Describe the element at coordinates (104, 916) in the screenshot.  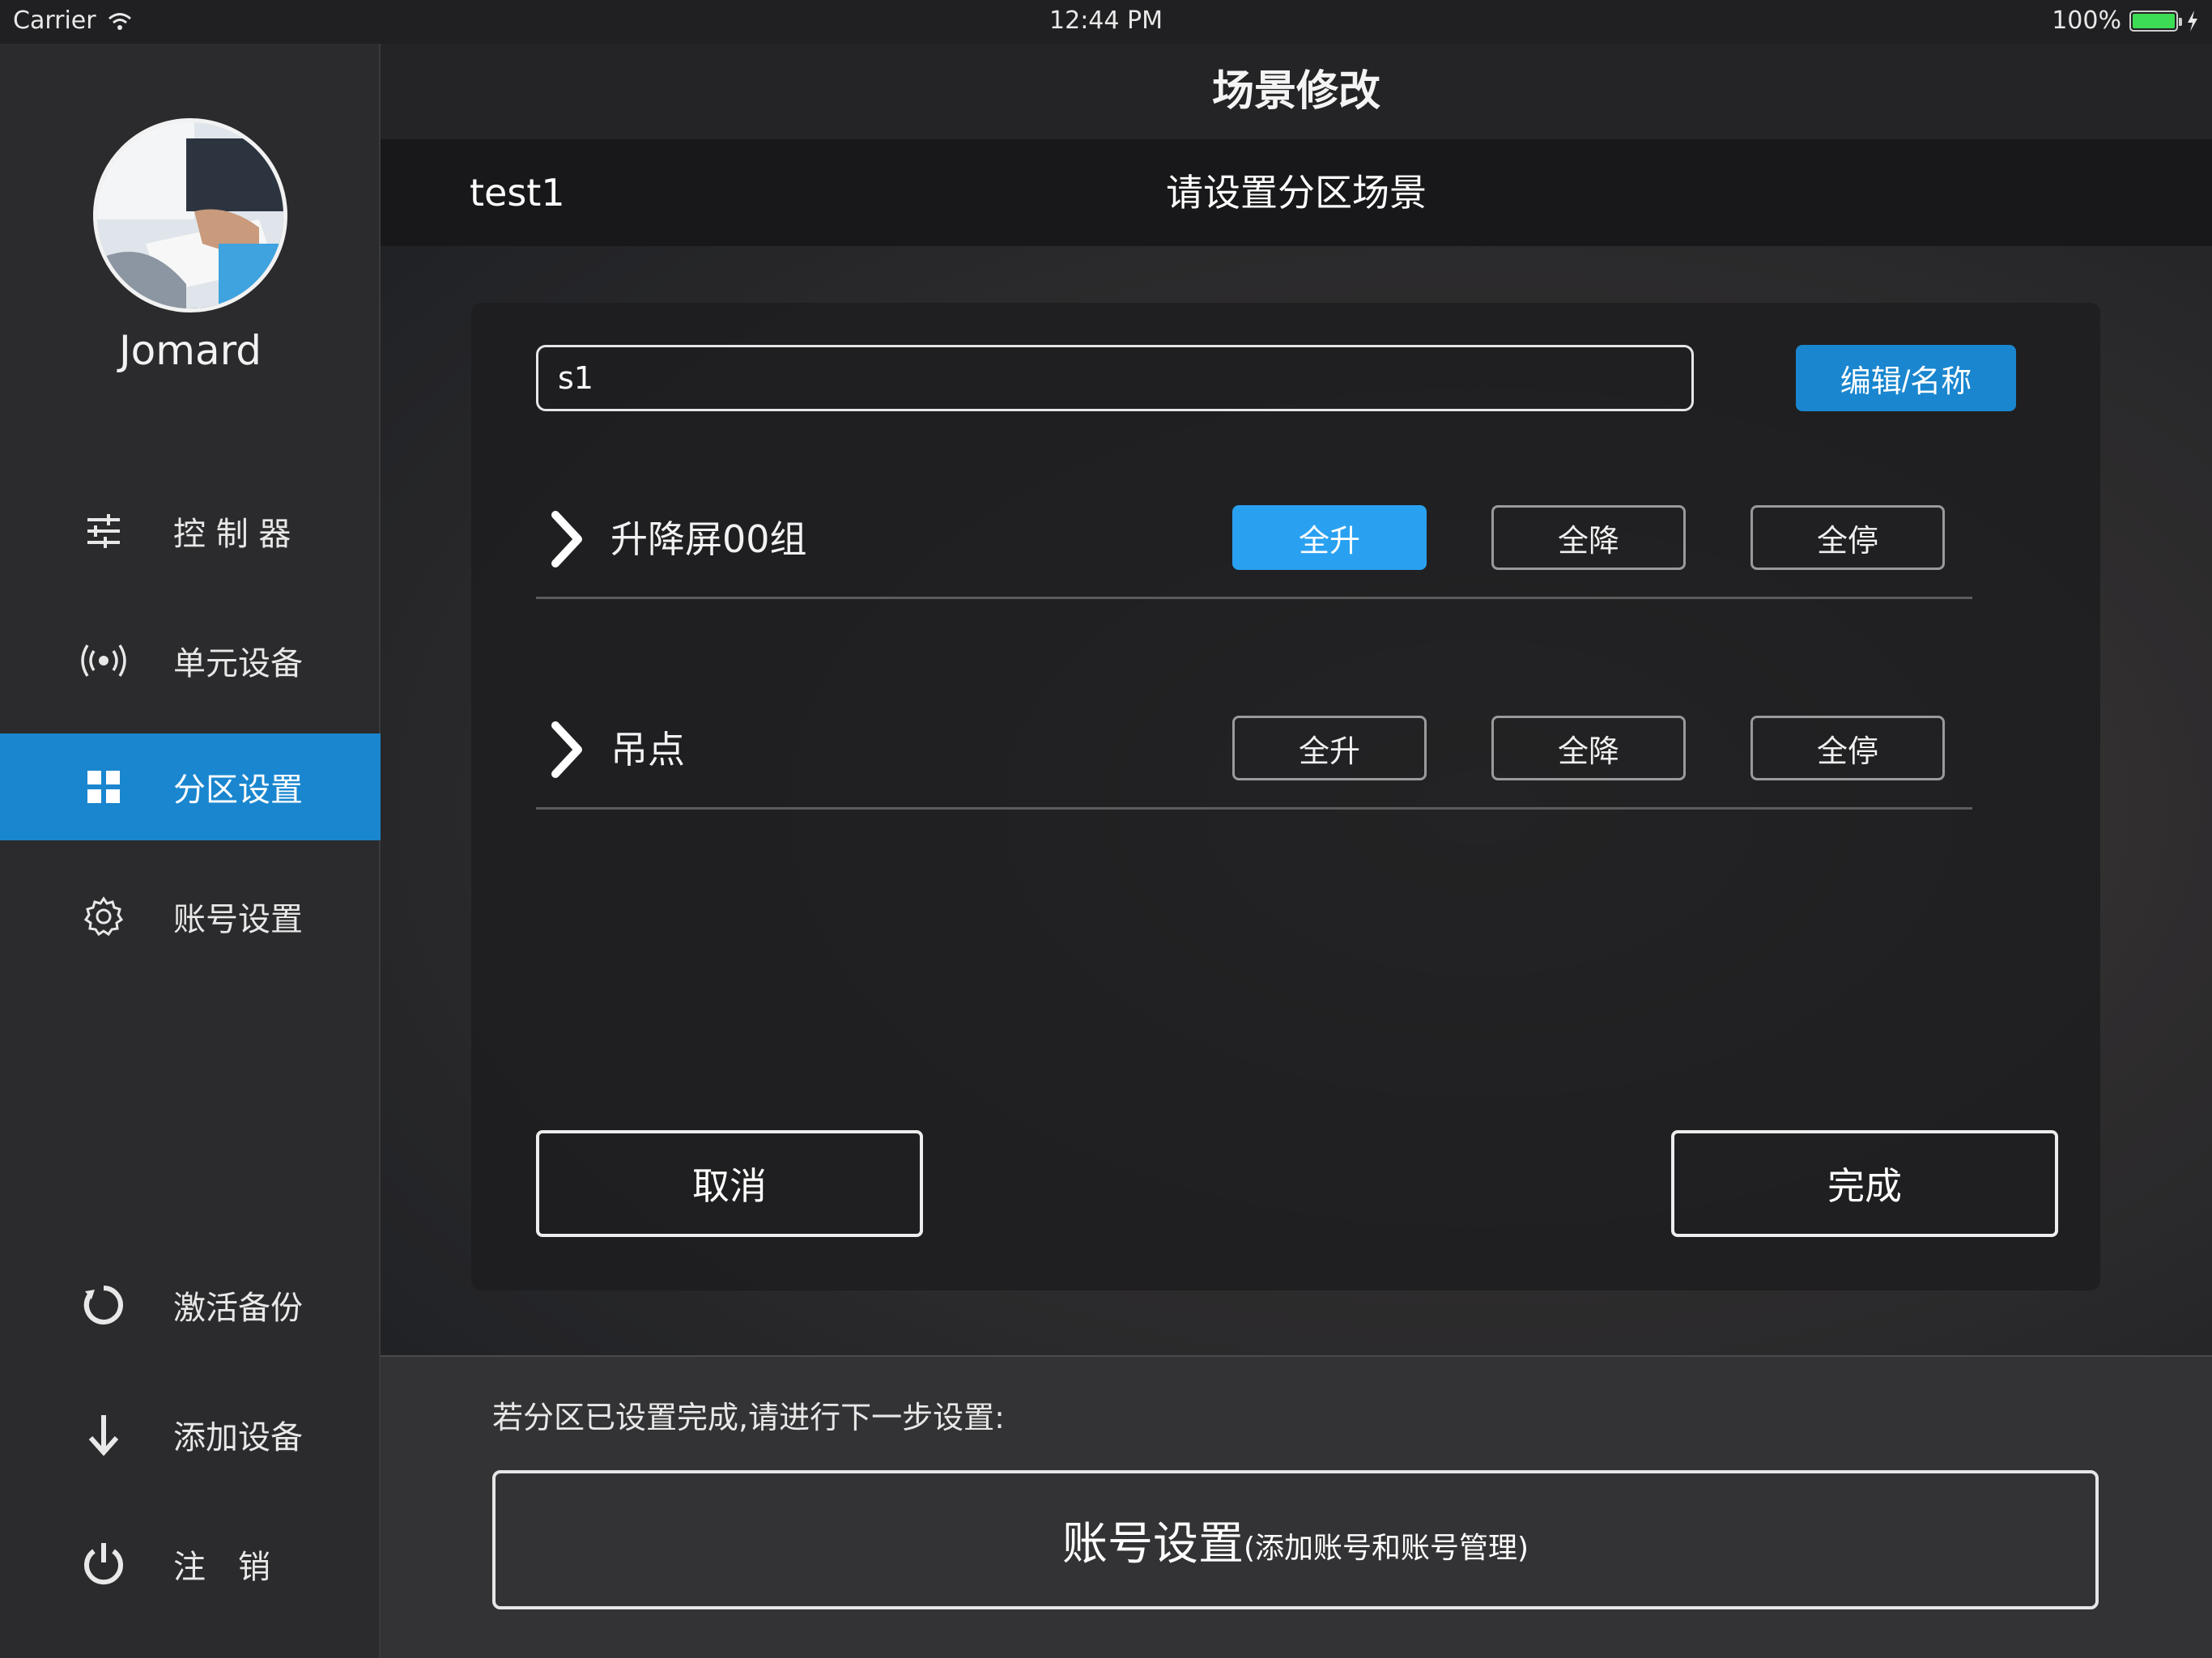
I see `gear-icon` at that location.